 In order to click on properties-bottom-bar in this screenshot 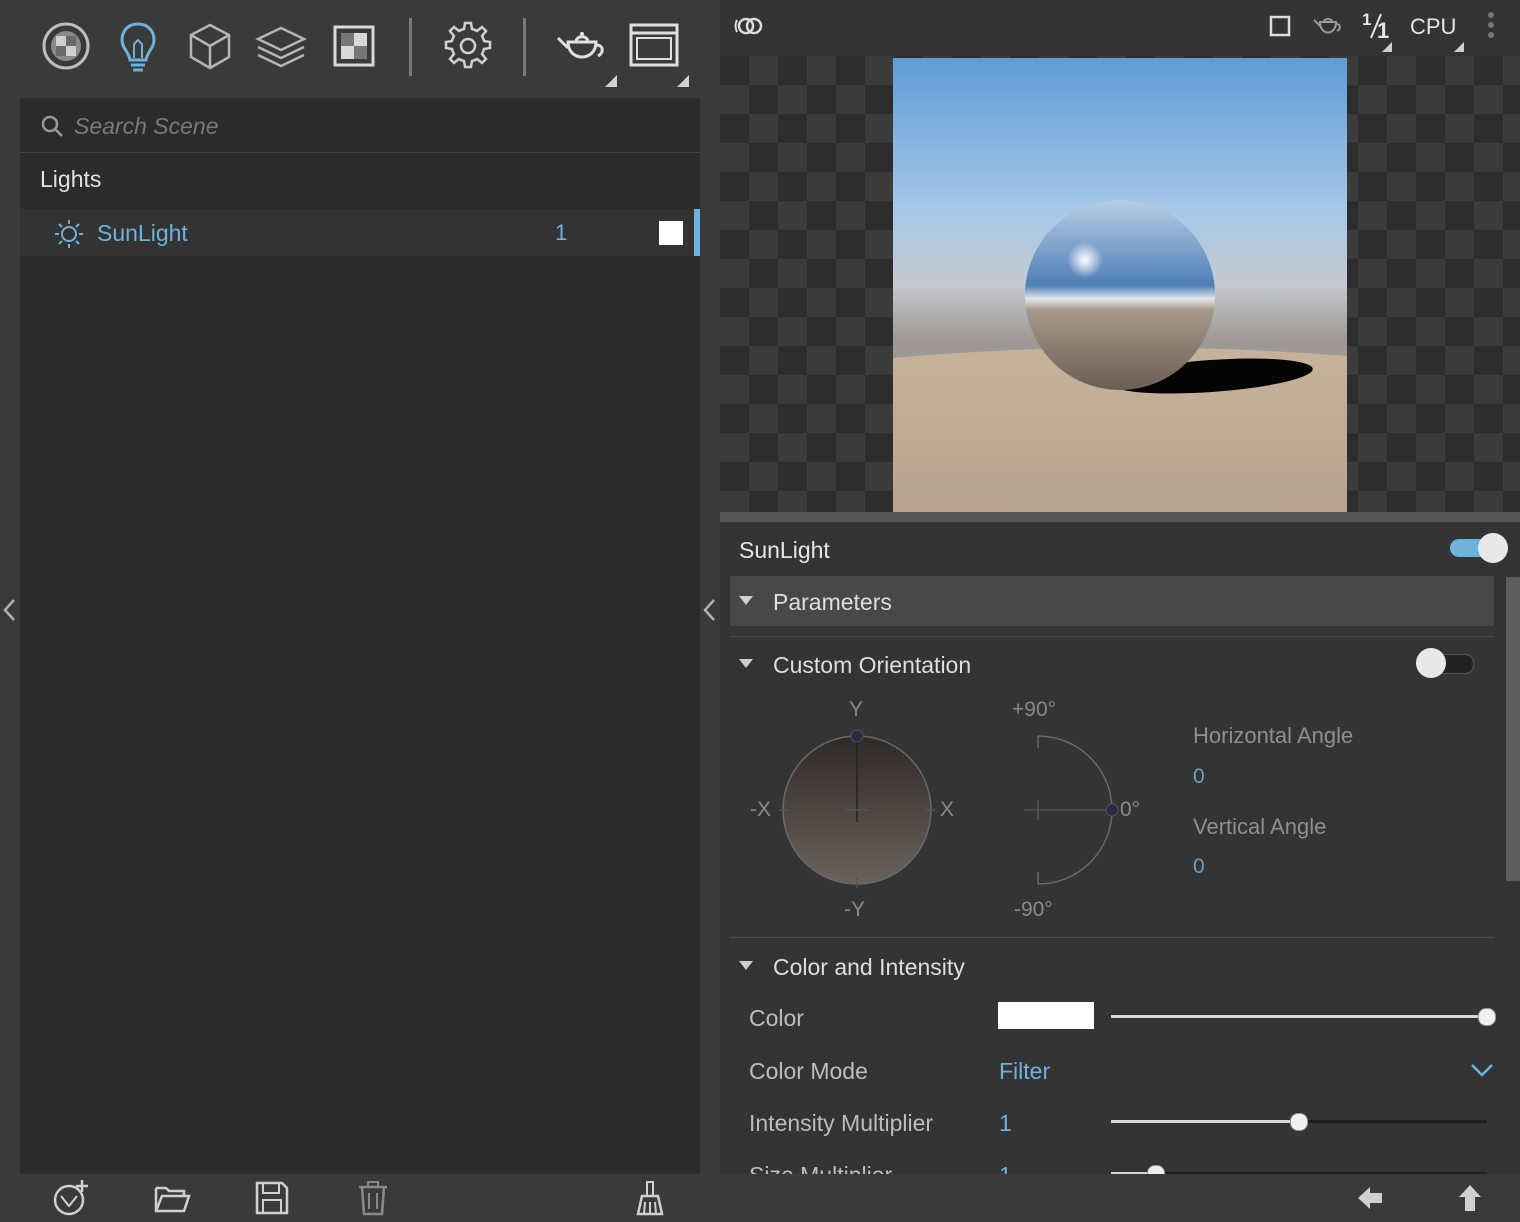, I will do `click(1120, 1198)`.